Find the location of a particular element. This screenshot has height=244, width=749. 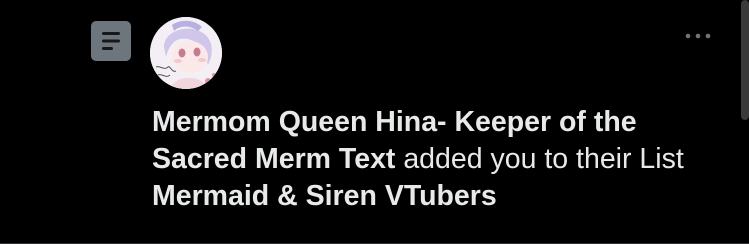

anime-avatar-icon is located at coordinates (186, 53).